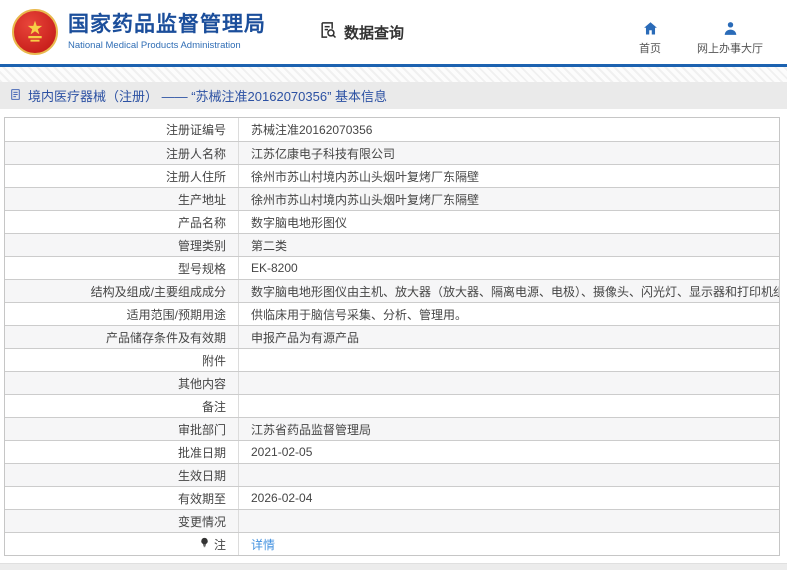 This screenshot has height=570, width=787. What do you see at coordinates (650, 38) in the screenshot?
I see `nav-item-home: 首页` at bounding box center [650, 38].